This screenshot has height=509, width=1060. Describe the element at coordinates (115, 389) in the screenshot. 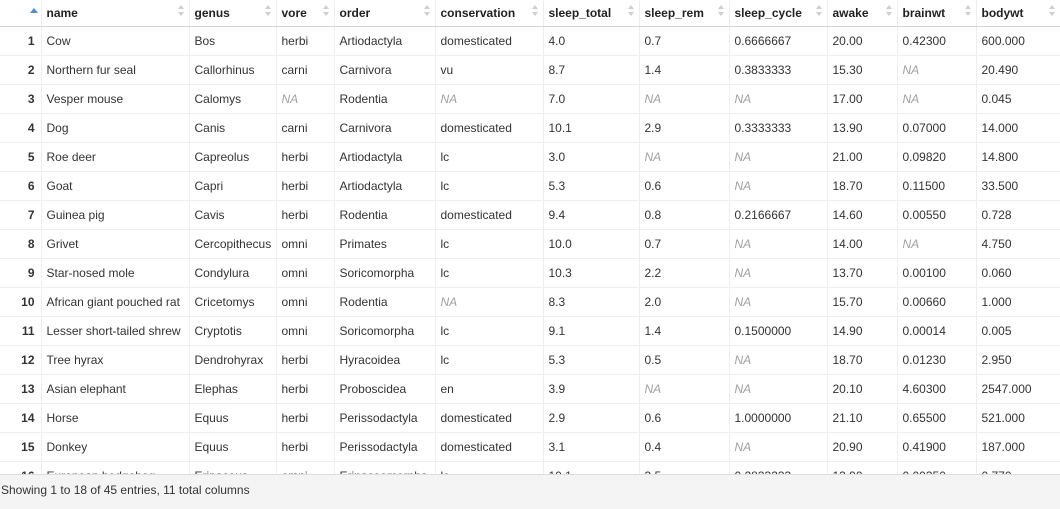

I see `cell-name: Asian elephant` at that location.